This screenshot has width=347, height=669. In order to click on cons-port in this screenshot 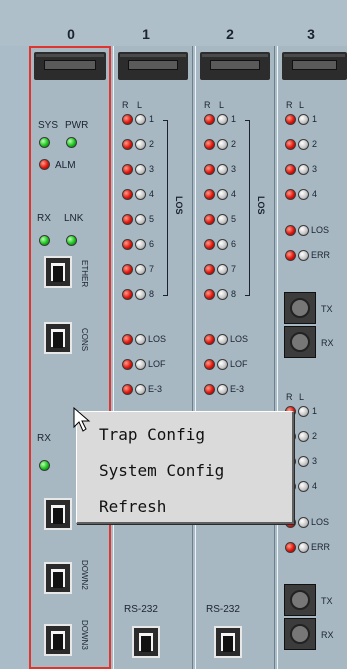, I will do `click(58, 338)`.